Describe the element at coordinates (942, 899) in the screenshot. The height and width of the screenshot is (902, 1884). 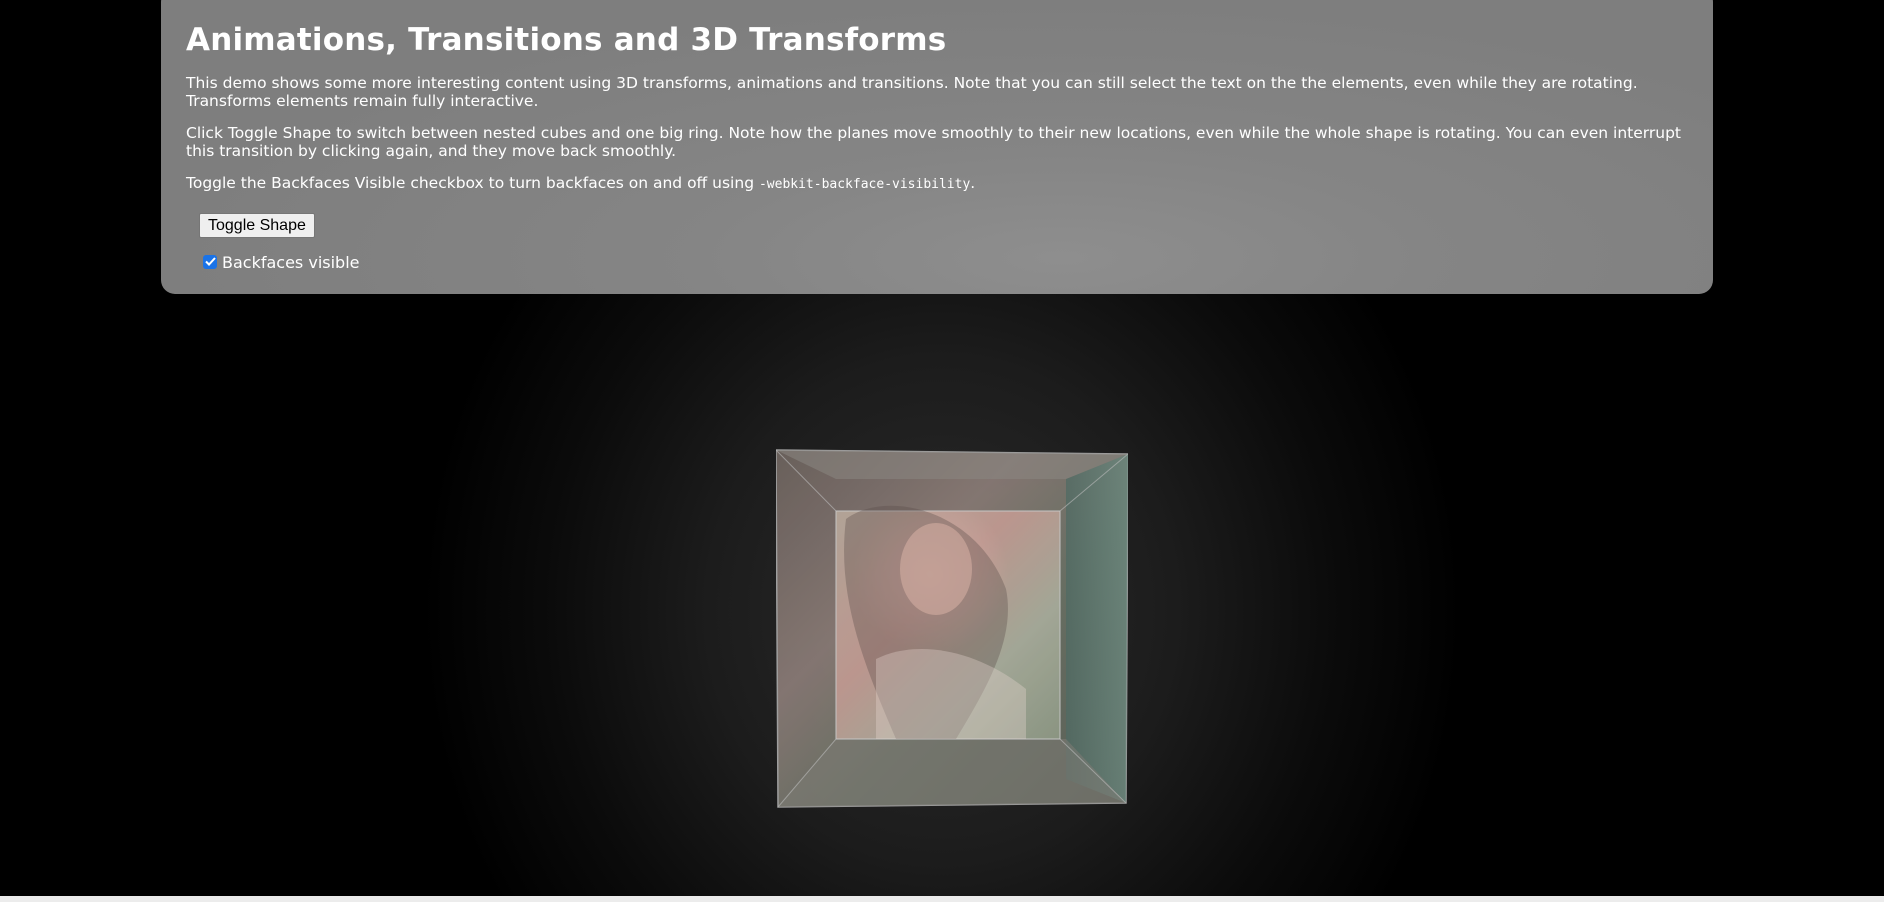
I see `bottom-strip` at that location.